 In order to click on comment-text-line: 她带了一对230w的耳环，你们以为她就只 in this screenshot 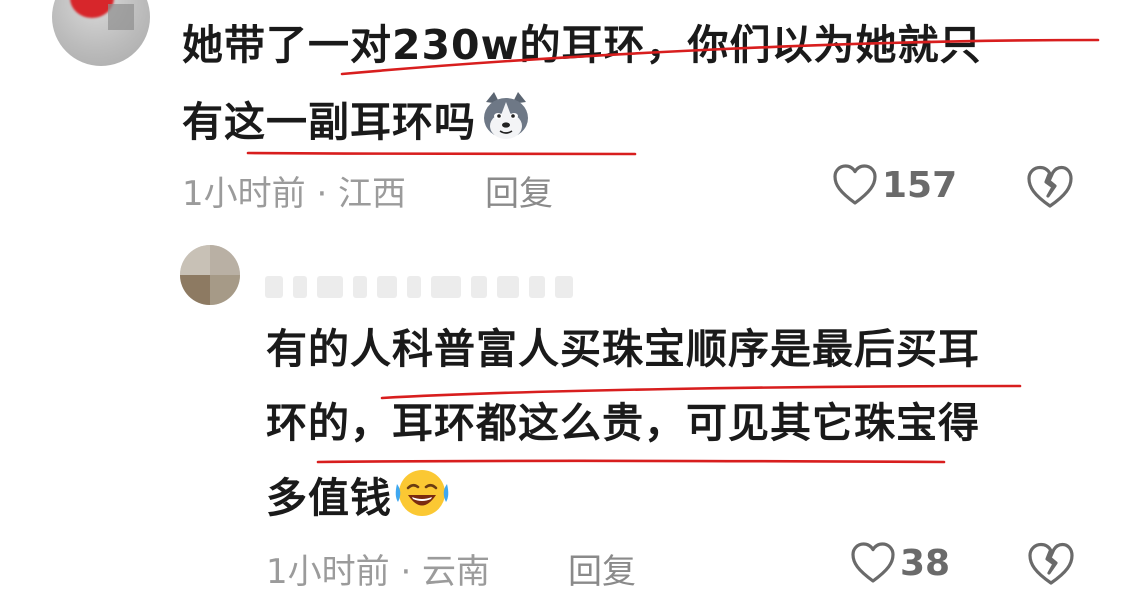, I will do `click(582, 45)`.